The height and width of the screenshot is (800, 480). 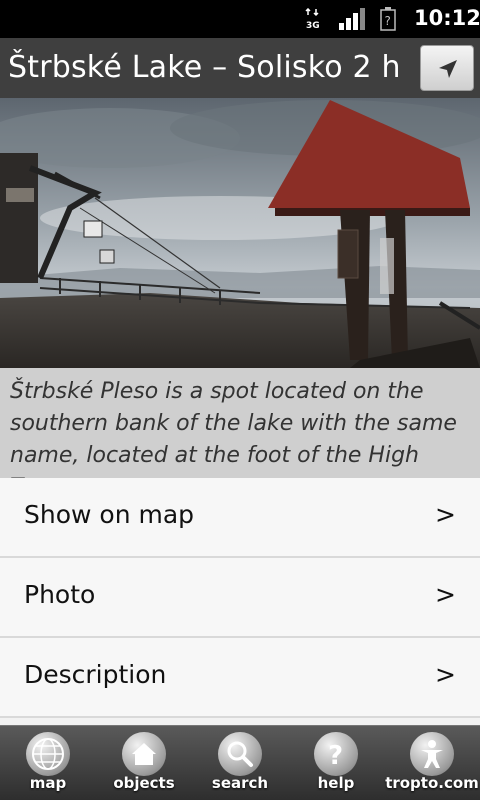 What do you see at coordinates (144, 783) in the screenshot?
I see `tab-label: objects` at bounding box center [144, 783].